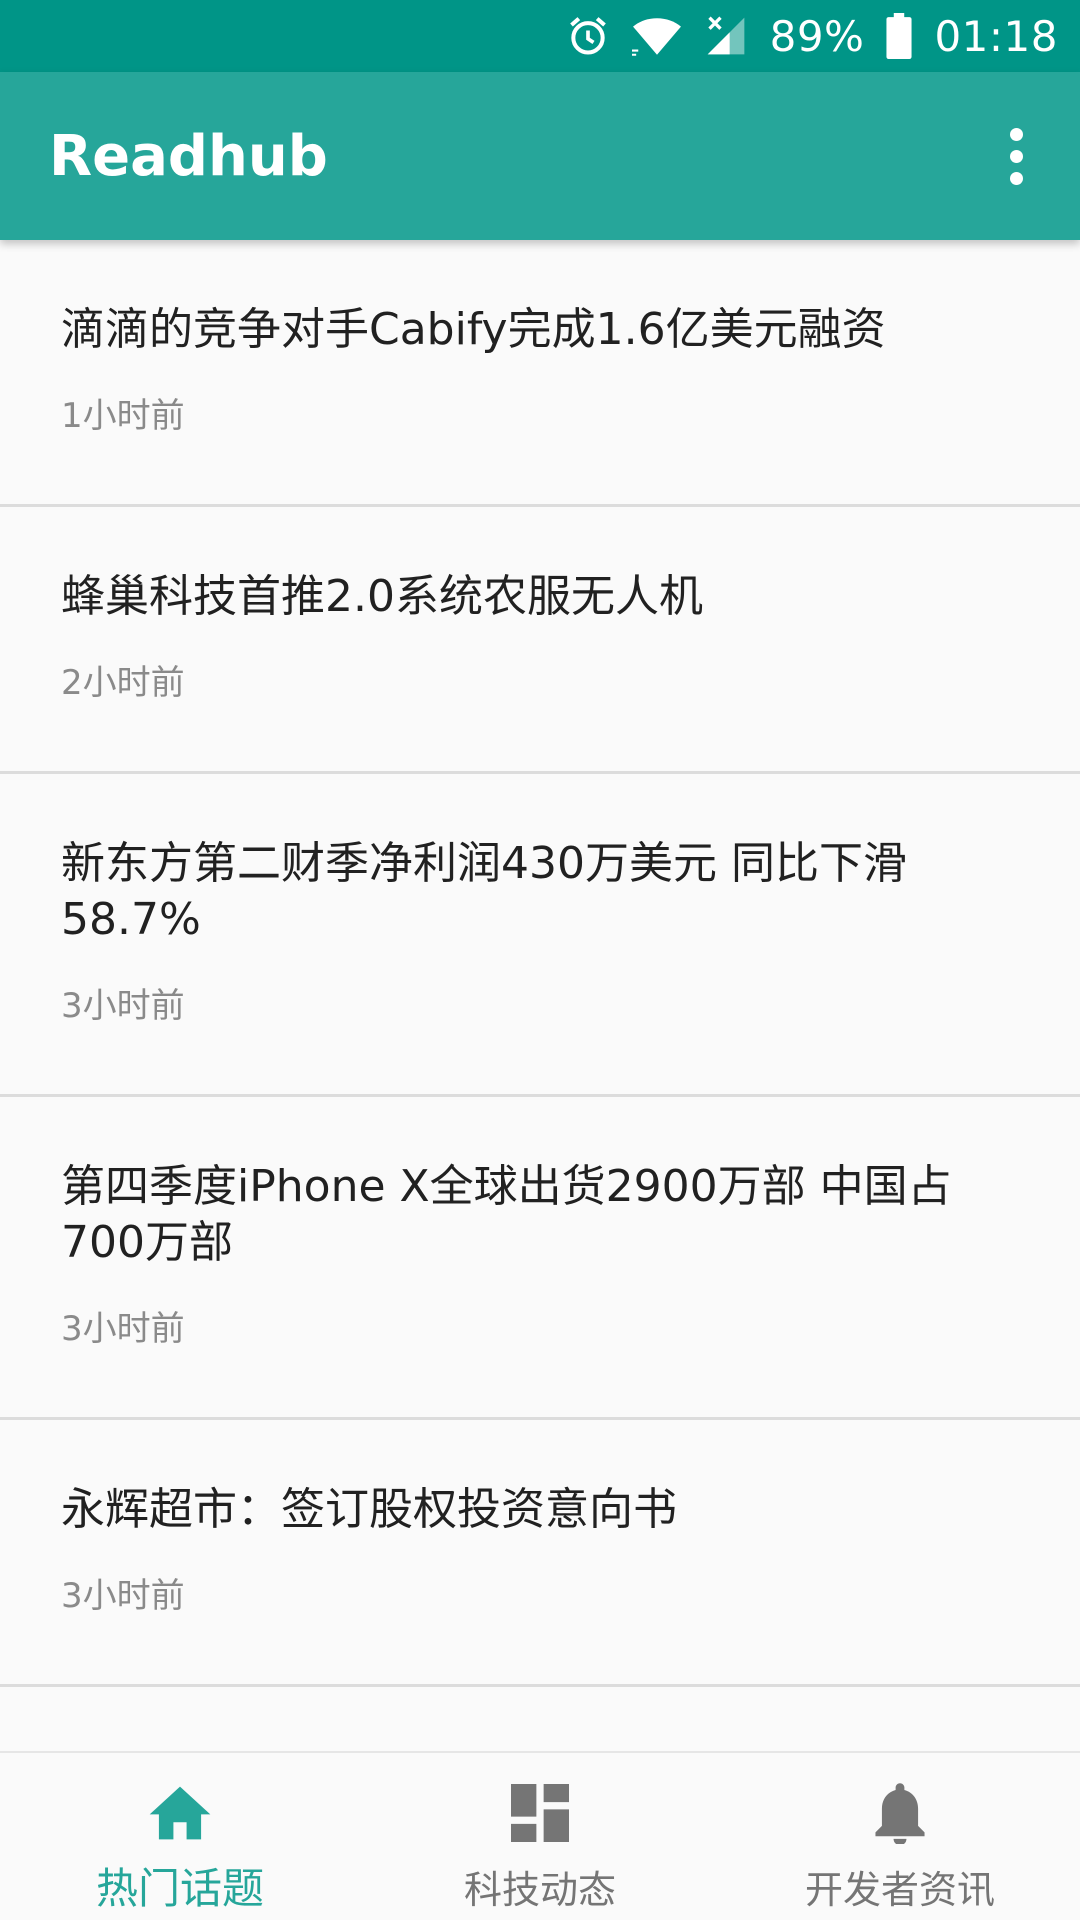 The image size is (1080, 1920). I want to click on tab-tech-news: 科技动态, so click(540, 1836).